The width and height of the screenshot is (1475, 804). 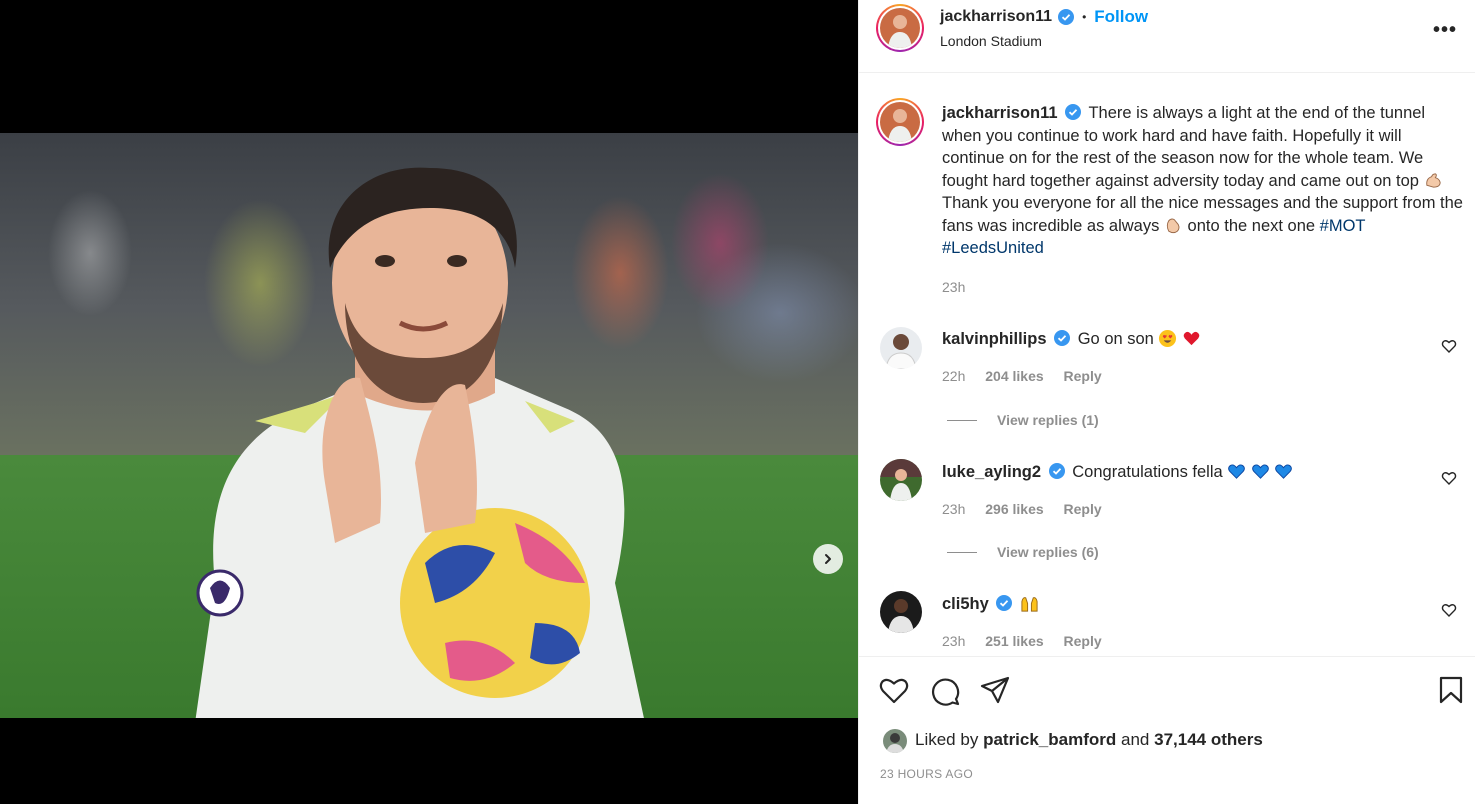 I want to click on hashtag-link: #LeedsUnited, so click(x=993, y=248).